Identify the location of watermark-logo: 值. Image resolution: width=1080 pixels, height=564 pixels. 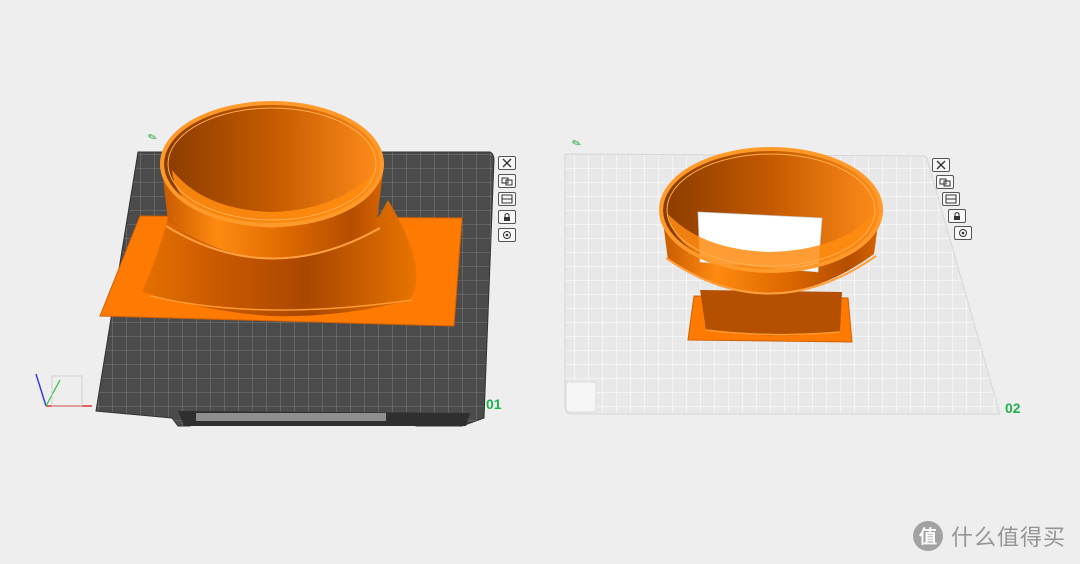
(927, 536).